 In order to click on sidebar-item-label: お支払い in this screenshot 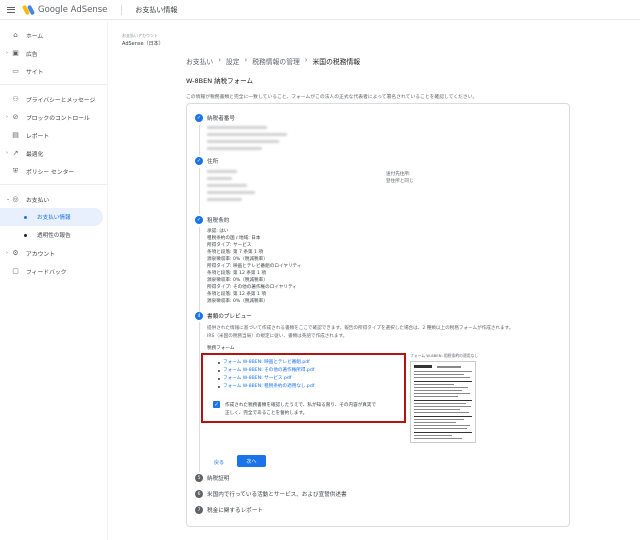, I will do `click(38, 200)`.